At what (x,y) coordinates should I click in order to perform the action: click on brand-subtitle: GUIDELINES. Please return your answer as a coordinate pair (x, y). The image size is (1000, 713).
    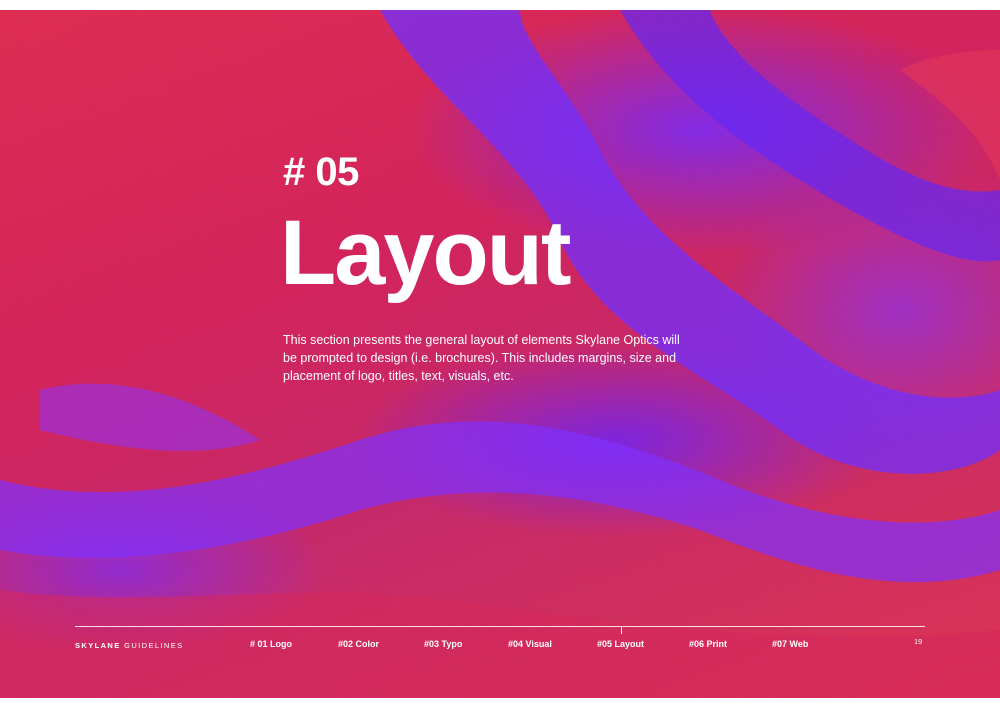
    Looking at the image, I should click on (152, 645).